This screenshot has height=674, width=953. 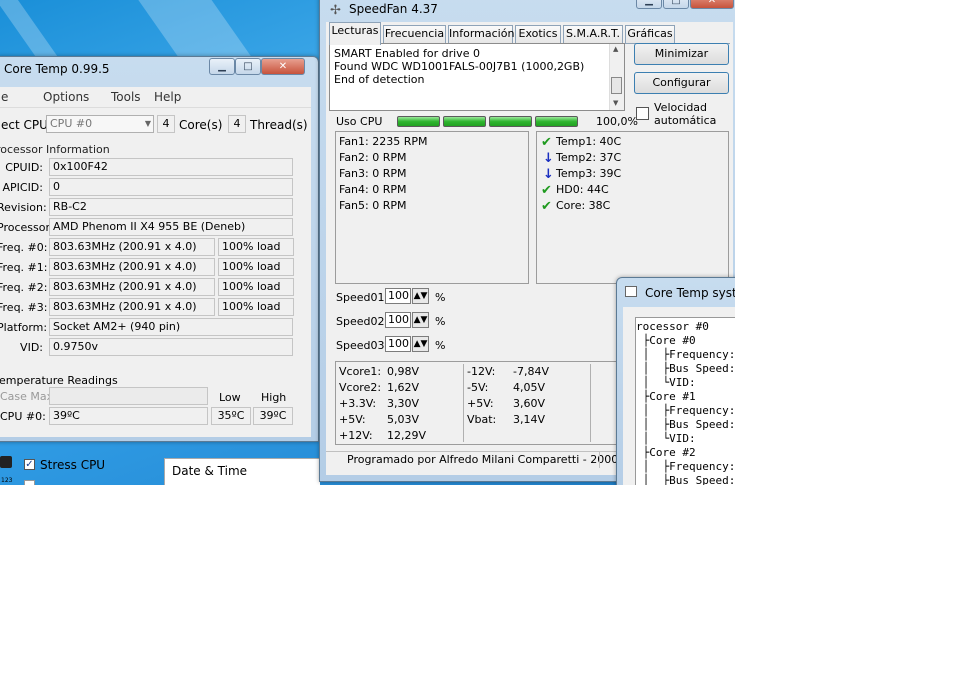 I want to click on tab-informacion: Información, so click(x=481, y=34).